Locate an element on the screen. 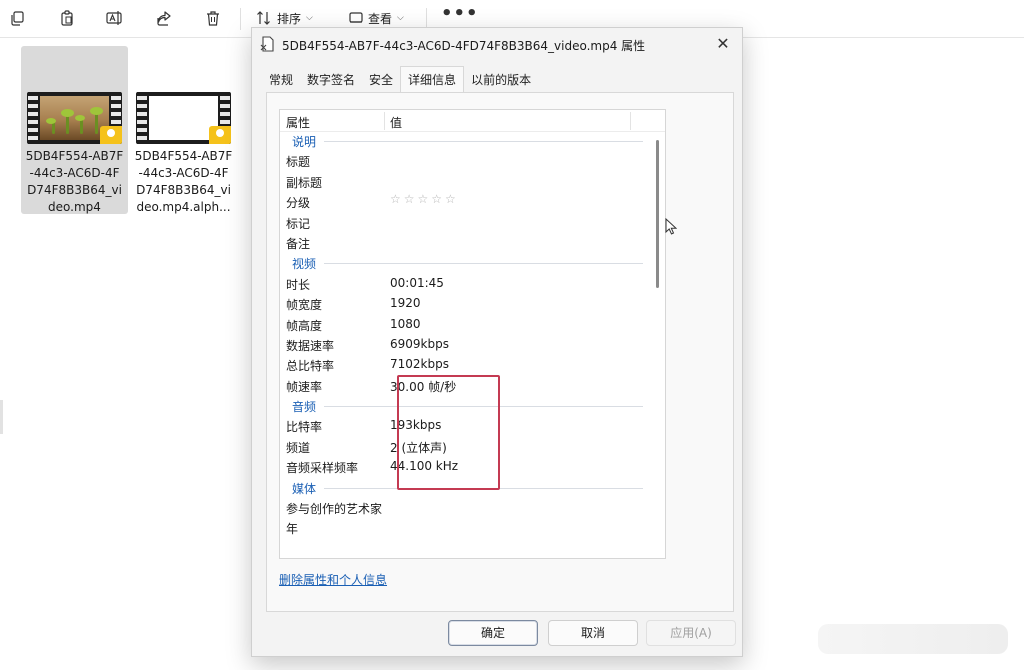 Image resolution: width=1024 pixels, height=670 pixels. list-header: 属性 值 is located at coordinates (472, 121).